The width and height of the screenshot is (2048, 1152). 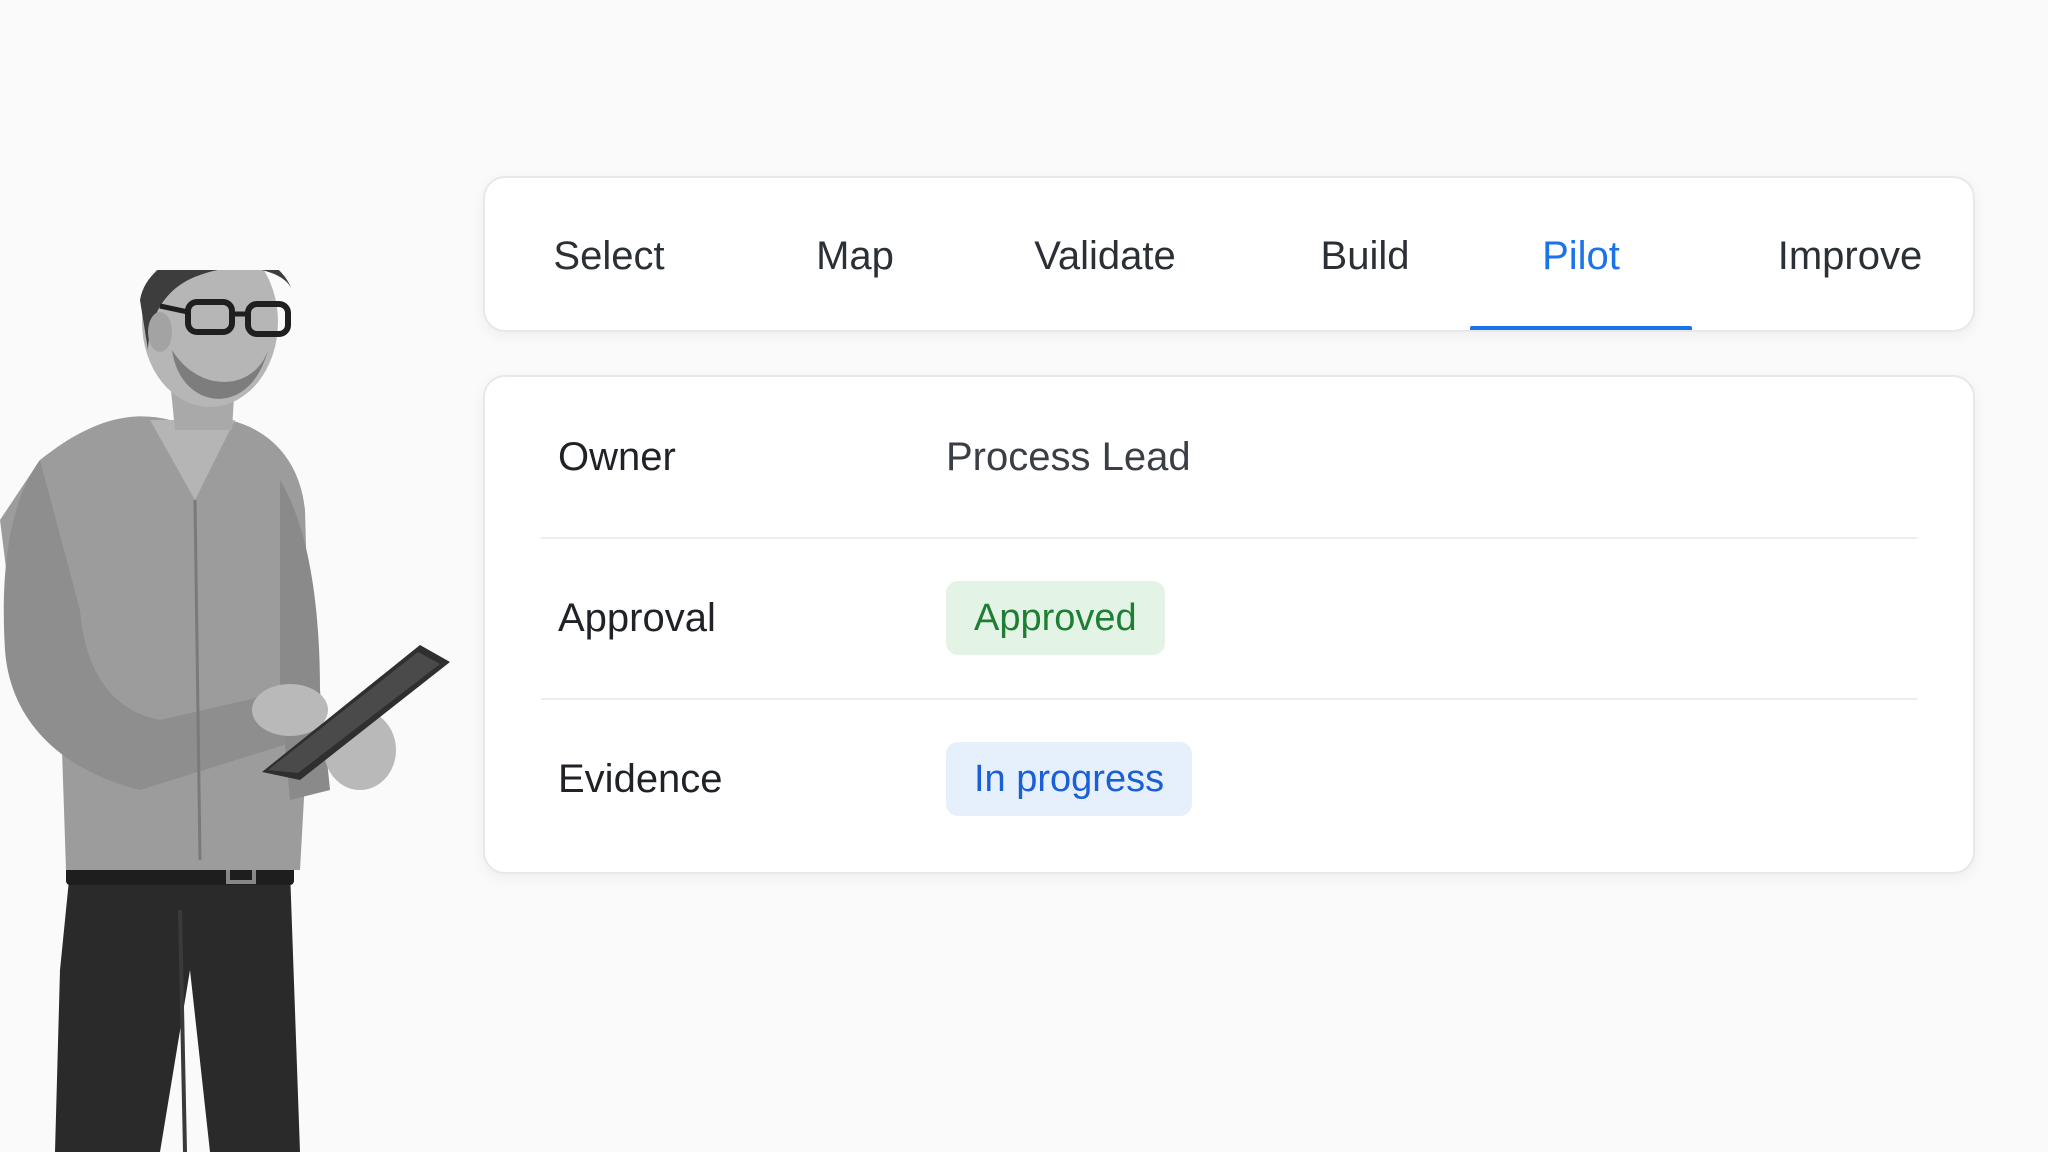 I want to click on tab-label: Pilot, so click(x=1581, y=255).